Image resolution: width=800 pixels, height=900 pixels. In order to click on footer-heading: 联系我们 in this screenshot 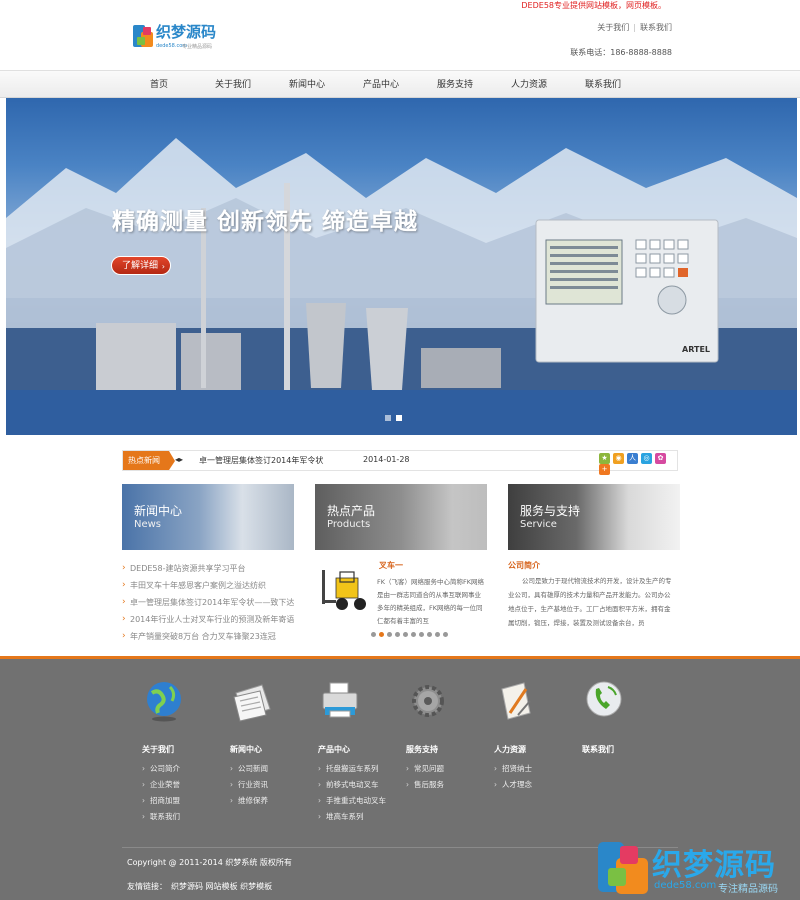, I will do `click(598, 749)`.